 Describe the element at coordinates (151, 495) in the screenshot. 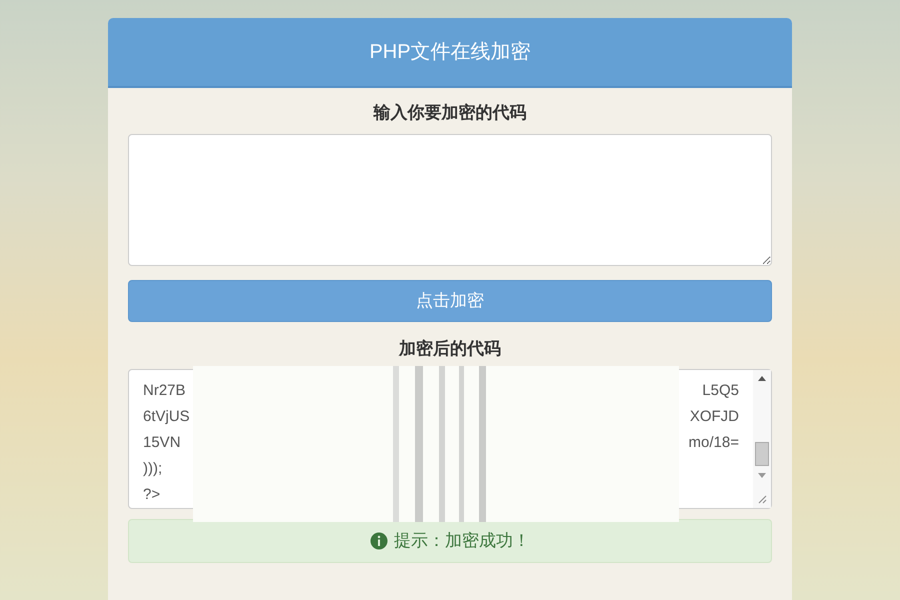

I see `code-line: ?>` at that location.